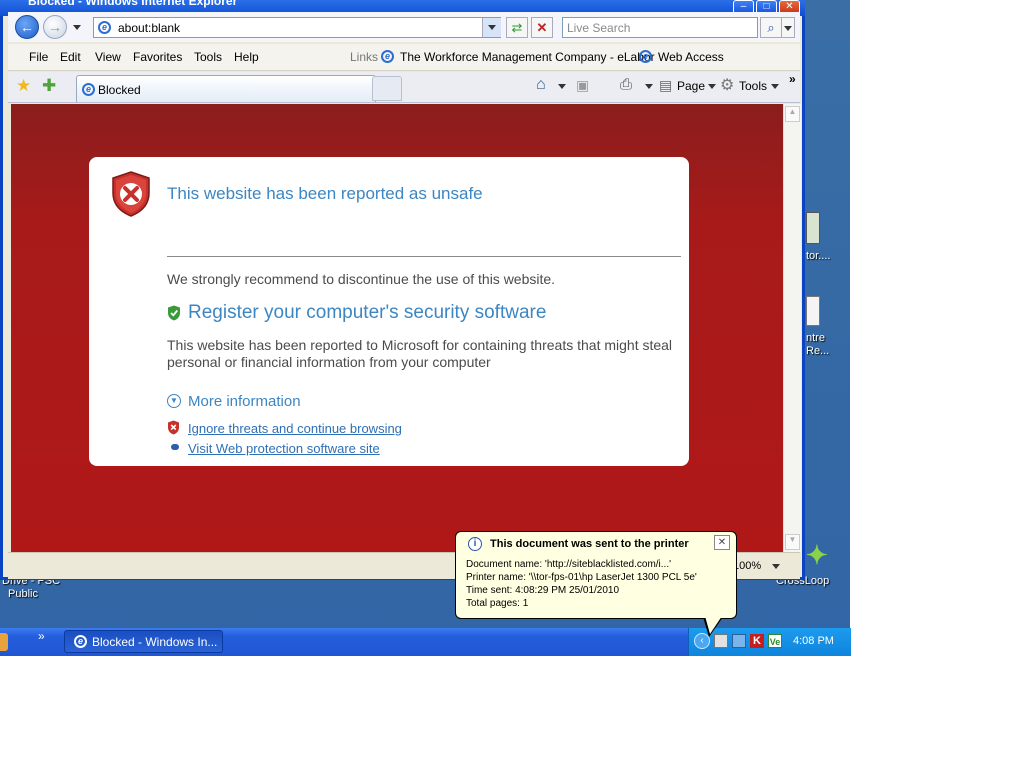 Image resolution: width=1024 pixels, height=768 pixels. I want to click on expand-icon: ▼, so click(174, 401).